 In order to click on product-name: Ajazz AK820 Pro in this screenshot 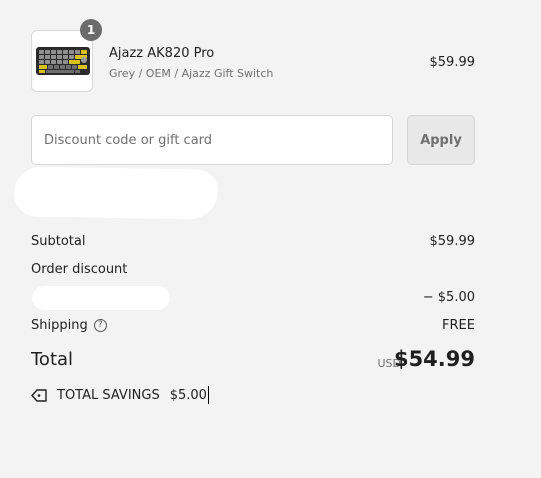, I will do `click(162, 53)`.